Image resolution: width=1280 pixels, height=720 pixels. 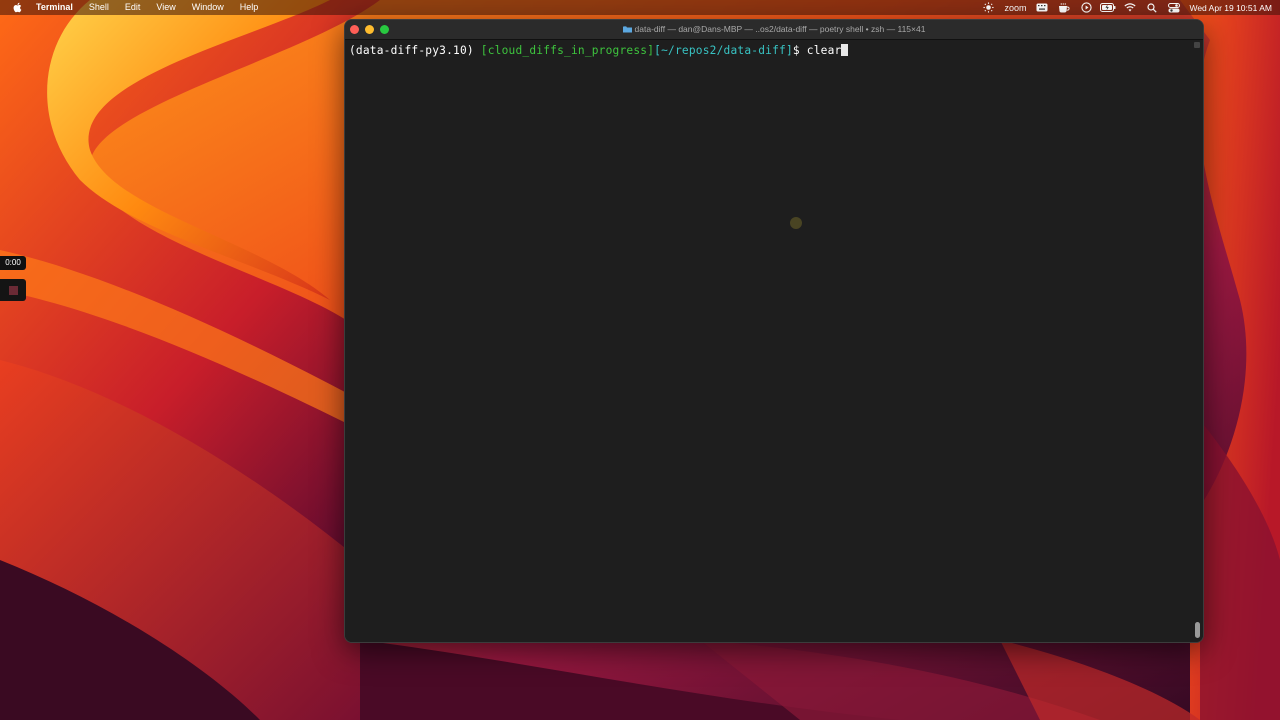 I want to click on typed-command: clear, so click(x=824, y=50).